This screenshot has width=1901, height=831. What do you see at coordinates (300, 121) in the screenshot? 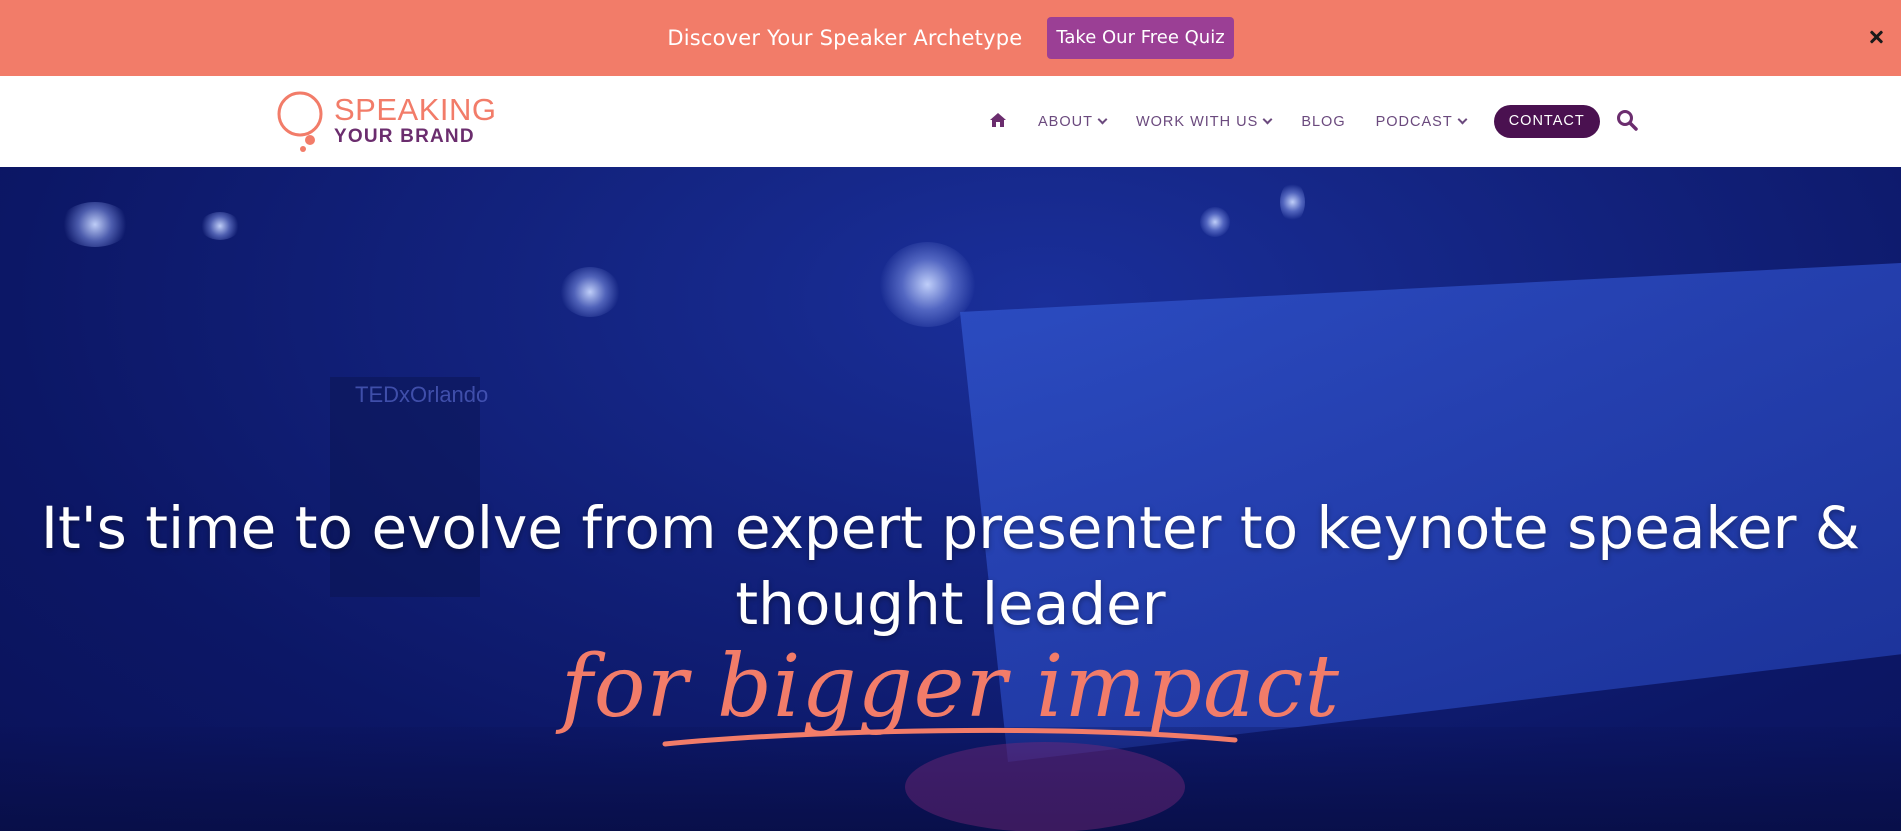
I see `logo-speech-bubble-icon` at bounding box center [300, 121].